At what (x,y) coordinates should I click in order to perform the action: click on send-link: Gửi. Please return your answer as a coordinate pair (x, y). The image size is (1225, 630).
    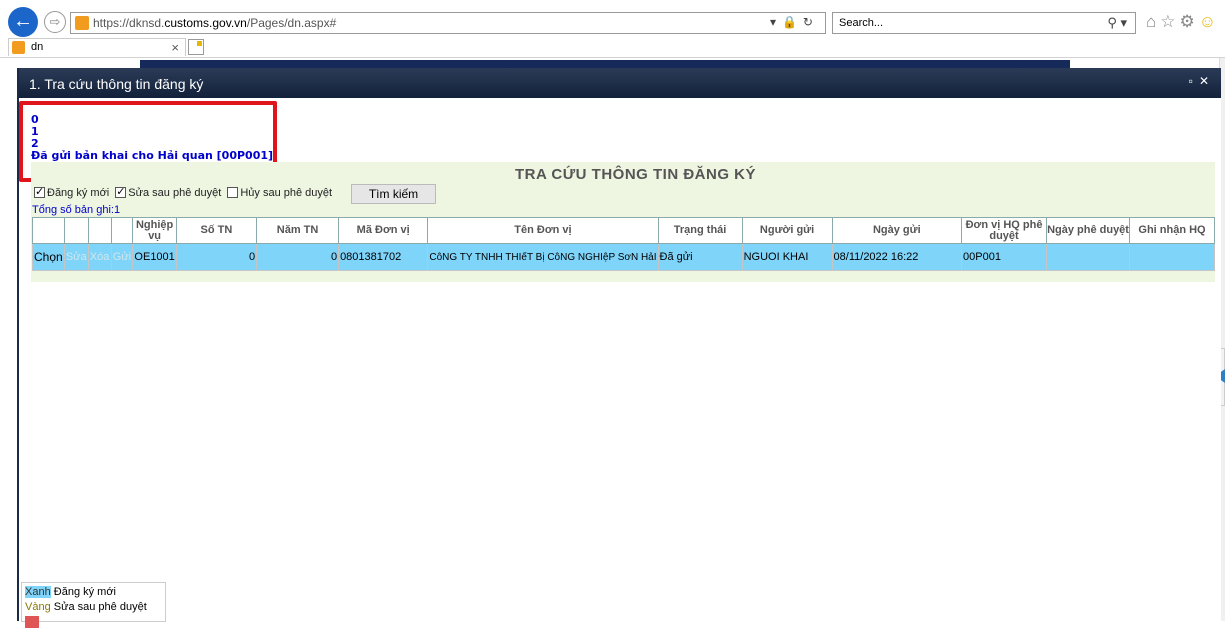
    Looking at the image, I should click on (122, 257).